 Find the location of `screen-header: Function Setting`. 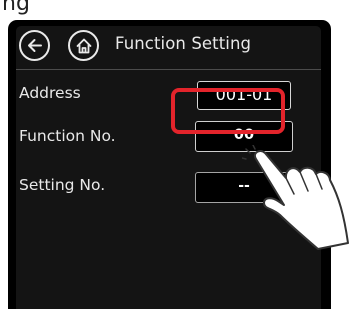

screen-header: Function Setting is located at coordinates (168, 46).